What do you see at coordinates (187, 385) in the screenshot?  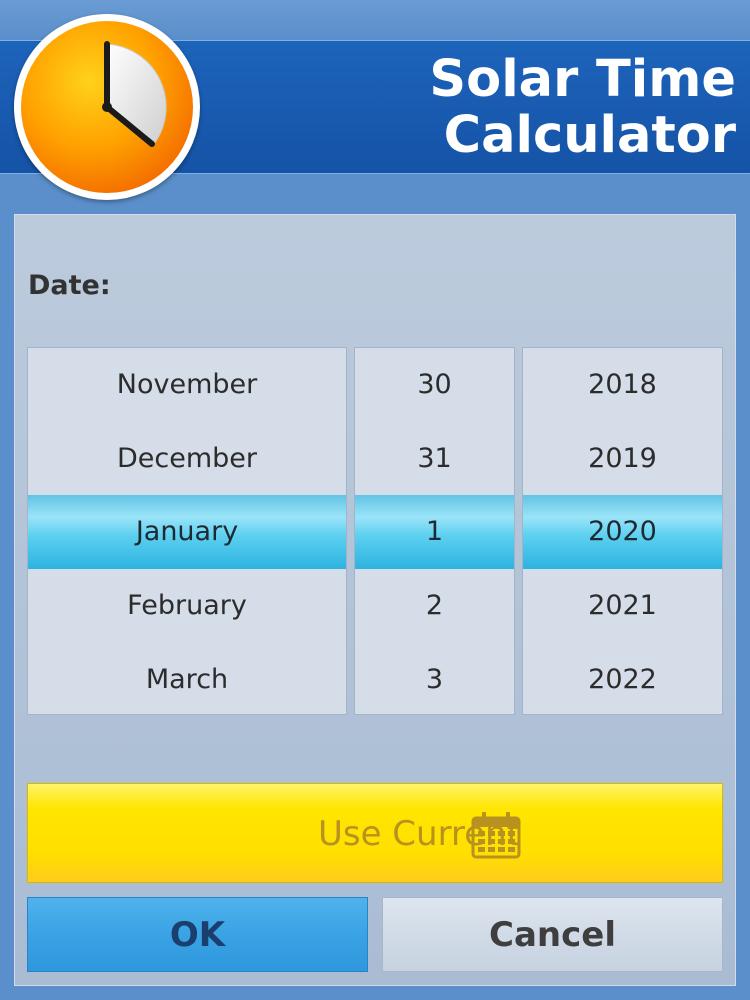 I see `month-option: November` at bounding box center [187, 385].